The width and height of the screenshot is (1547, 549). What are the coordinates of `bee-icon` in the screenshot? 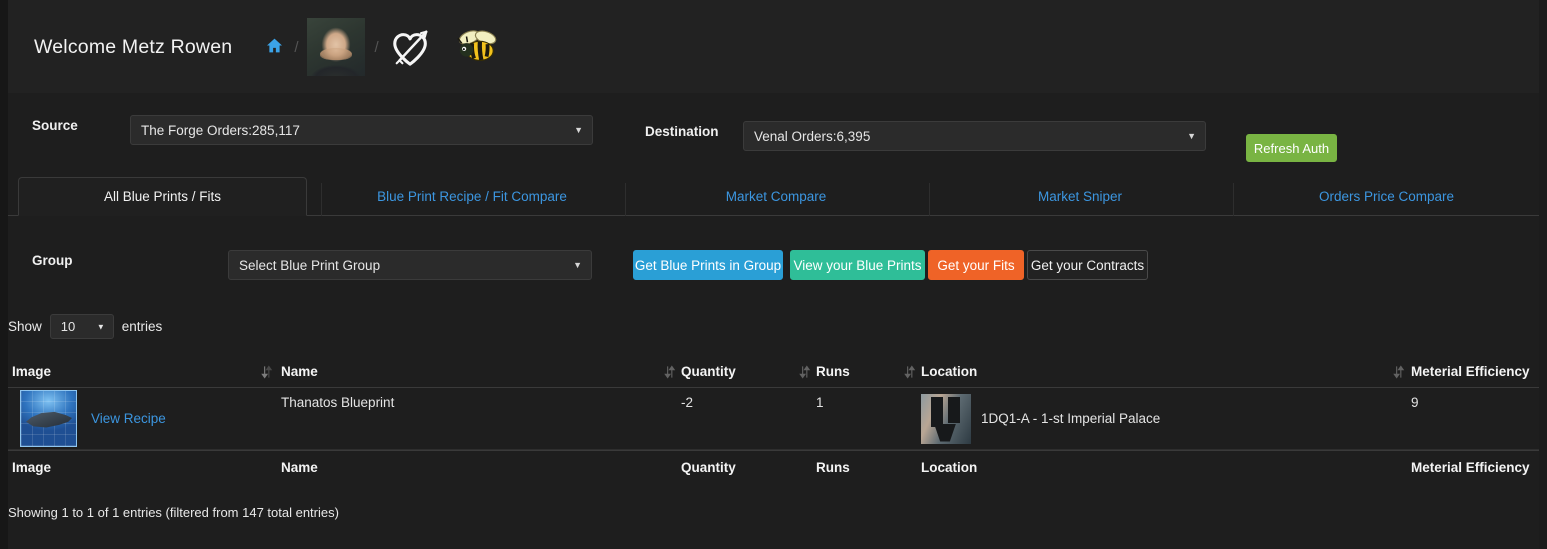 It's located at (477, 47).